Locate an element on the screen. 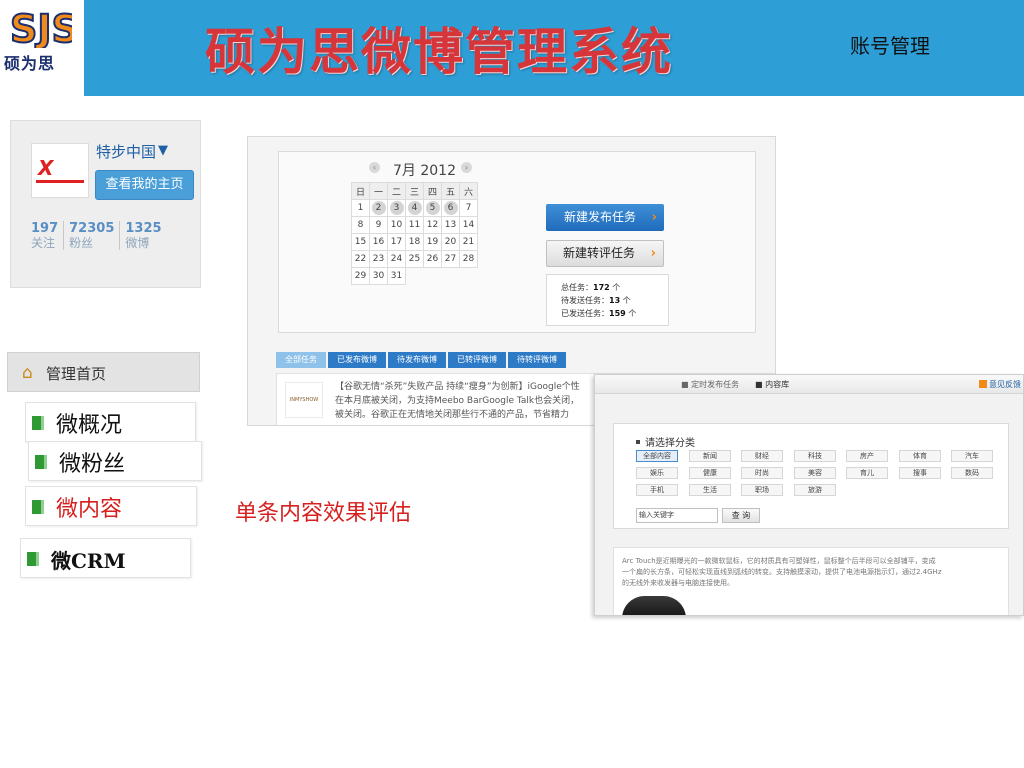 Image resolution: width=1024 pixels, height=768 pixels. calendar-day: 11 is located at coordinates (414, 225).